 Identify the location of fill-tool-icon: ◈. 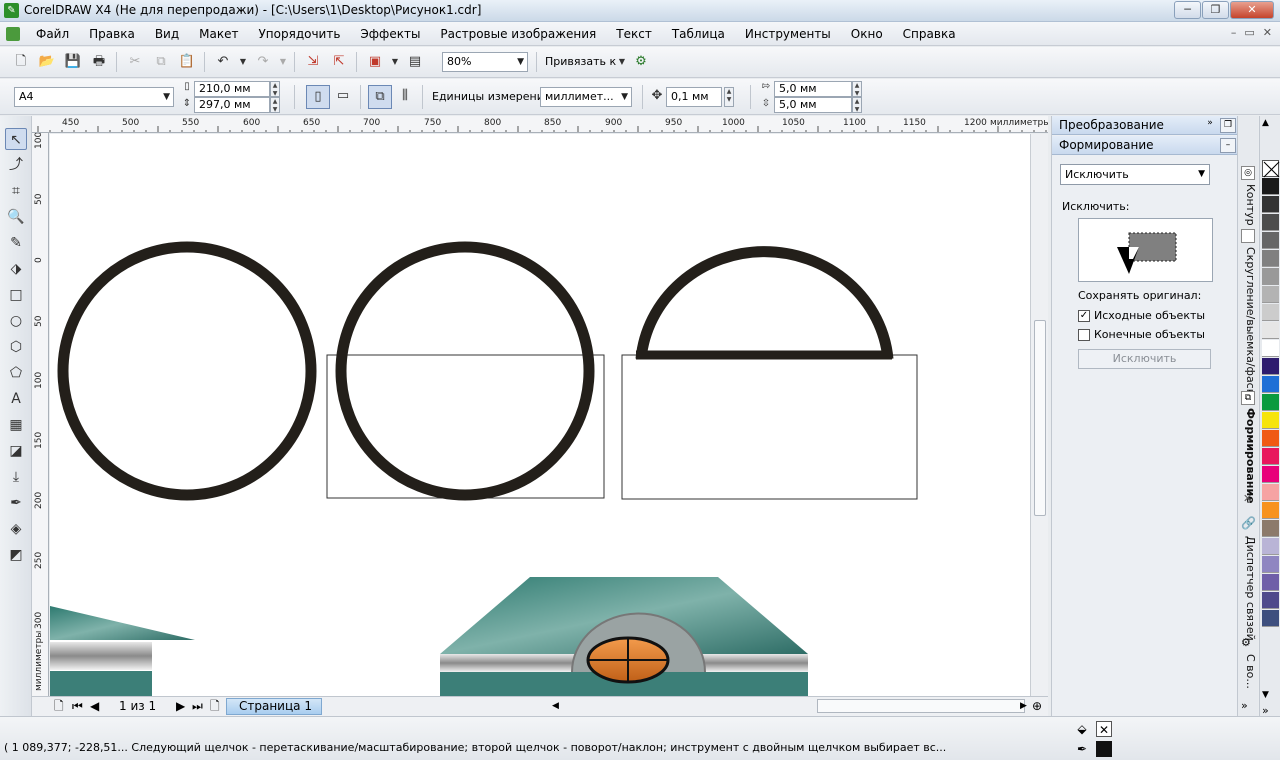
(16, 529).